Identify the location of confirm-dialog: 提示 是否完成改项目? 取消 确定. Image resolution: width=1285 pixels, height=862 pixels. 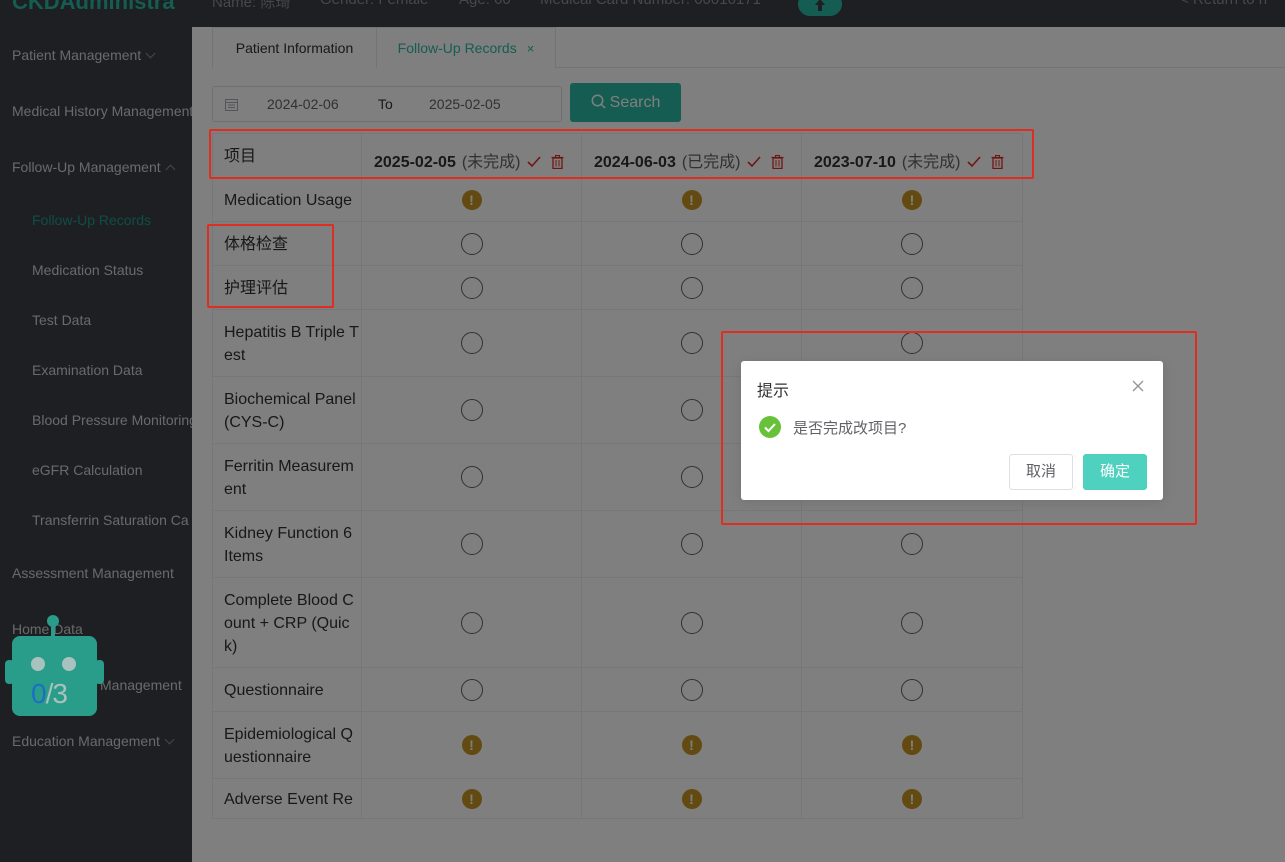
(952, 430).